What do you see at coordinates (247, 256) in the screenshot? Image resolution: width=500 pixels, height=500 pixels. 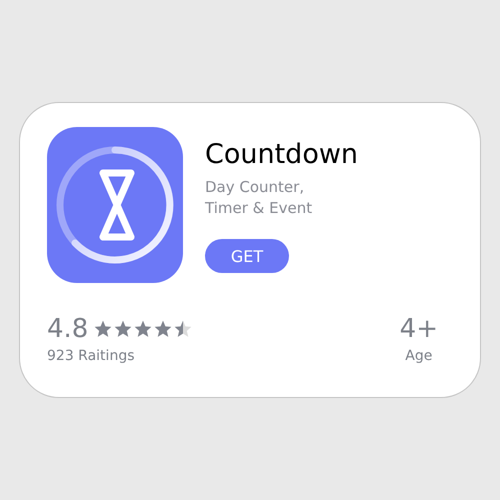 I see `get-button: GET` at bounding box center [247, 256].